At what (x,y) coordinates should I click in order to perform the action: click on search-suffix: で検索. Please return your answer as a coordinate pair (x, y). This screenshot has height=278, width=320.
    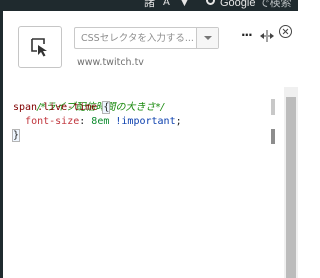
    Looking at the image, I should click on (275, 4).